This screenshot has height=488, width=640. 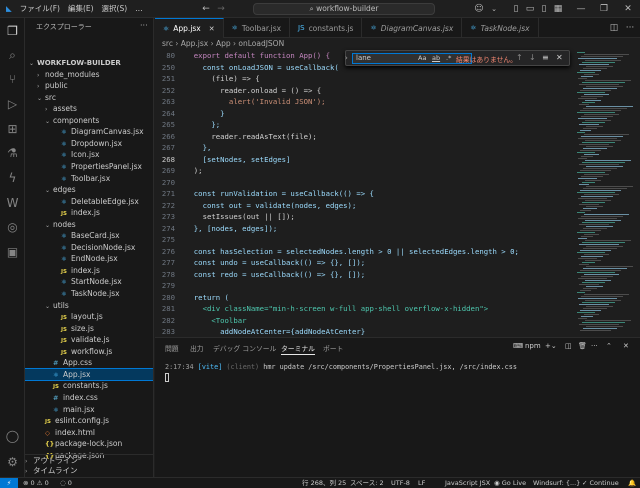 What do you see at coordinates (400, 483) in the screenshot?
I see `encoding: UTF-8` at bounding box center [400, 483].